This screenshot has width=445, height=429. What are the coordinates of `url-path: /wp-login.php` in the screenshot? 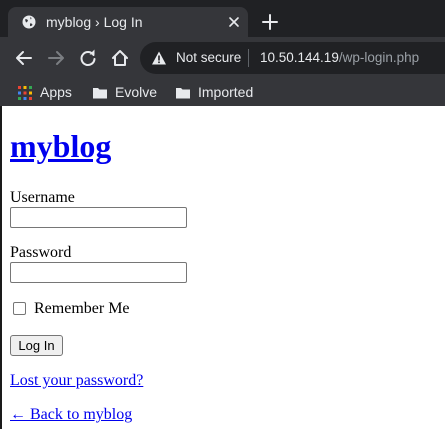 It's located at (379, 57).